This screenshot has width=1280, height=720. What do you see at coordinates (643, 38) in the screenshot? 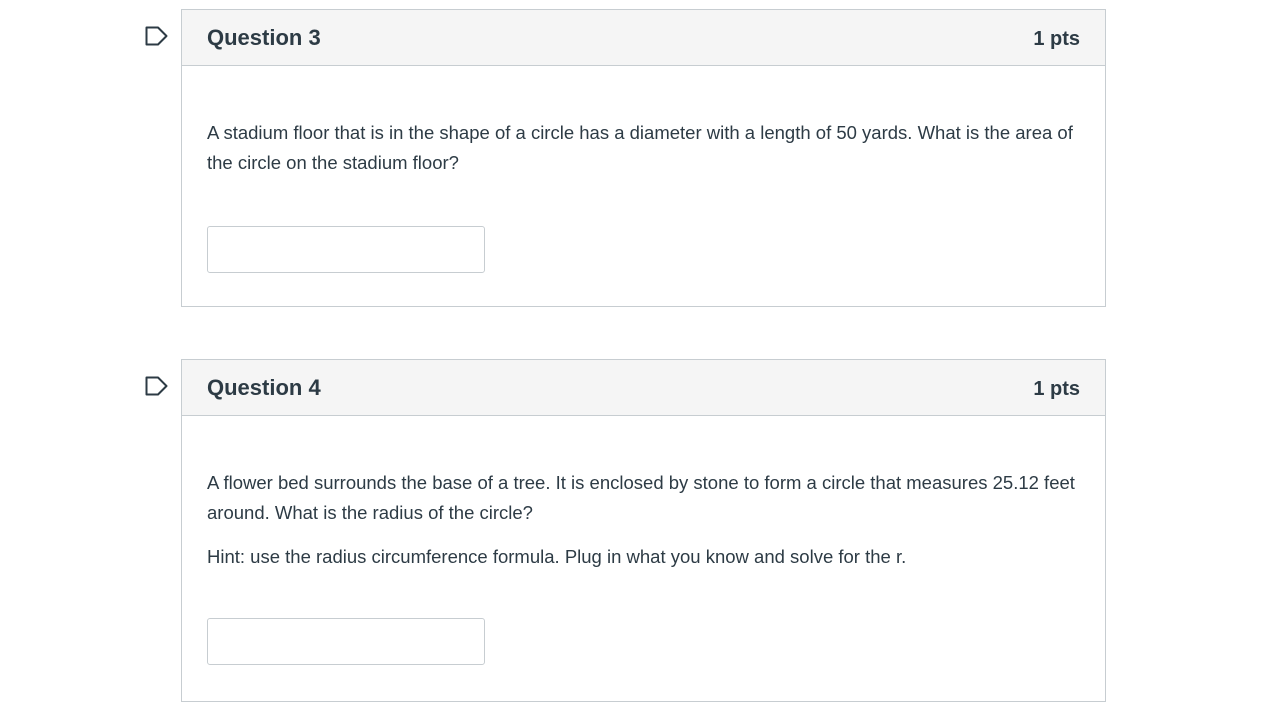
I see `question-header: Question 3 1 pts` at bounding box center [643, 38].